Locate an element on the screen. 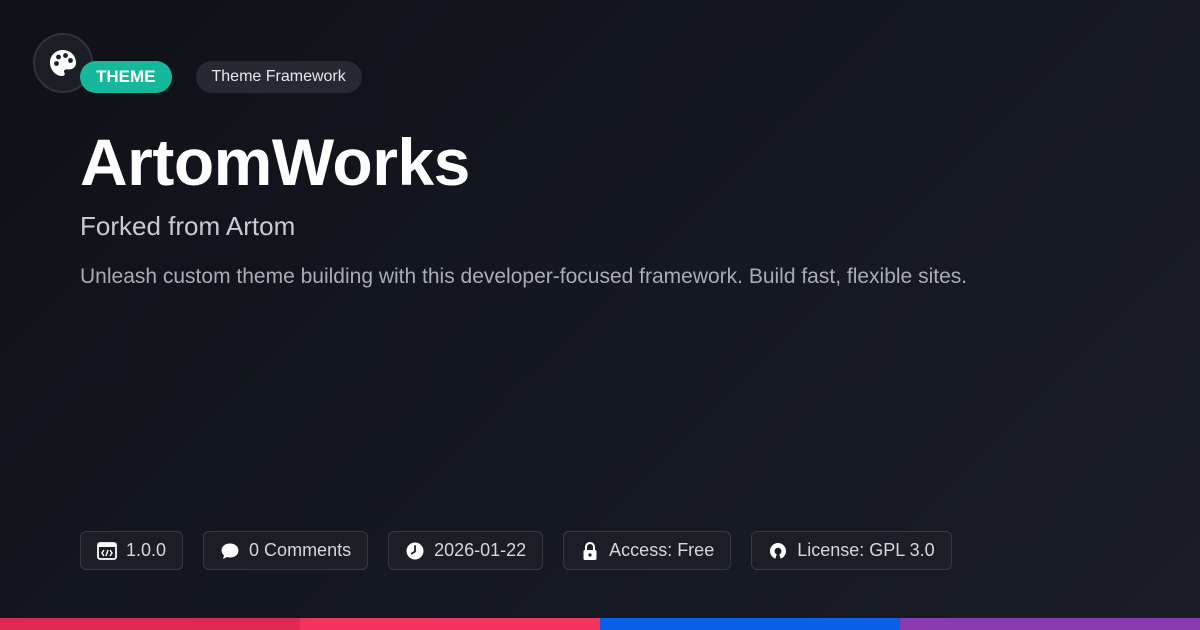 The height and width of the screenshot is (630, 1200). lock-icon is located at coordinates (590, 551).